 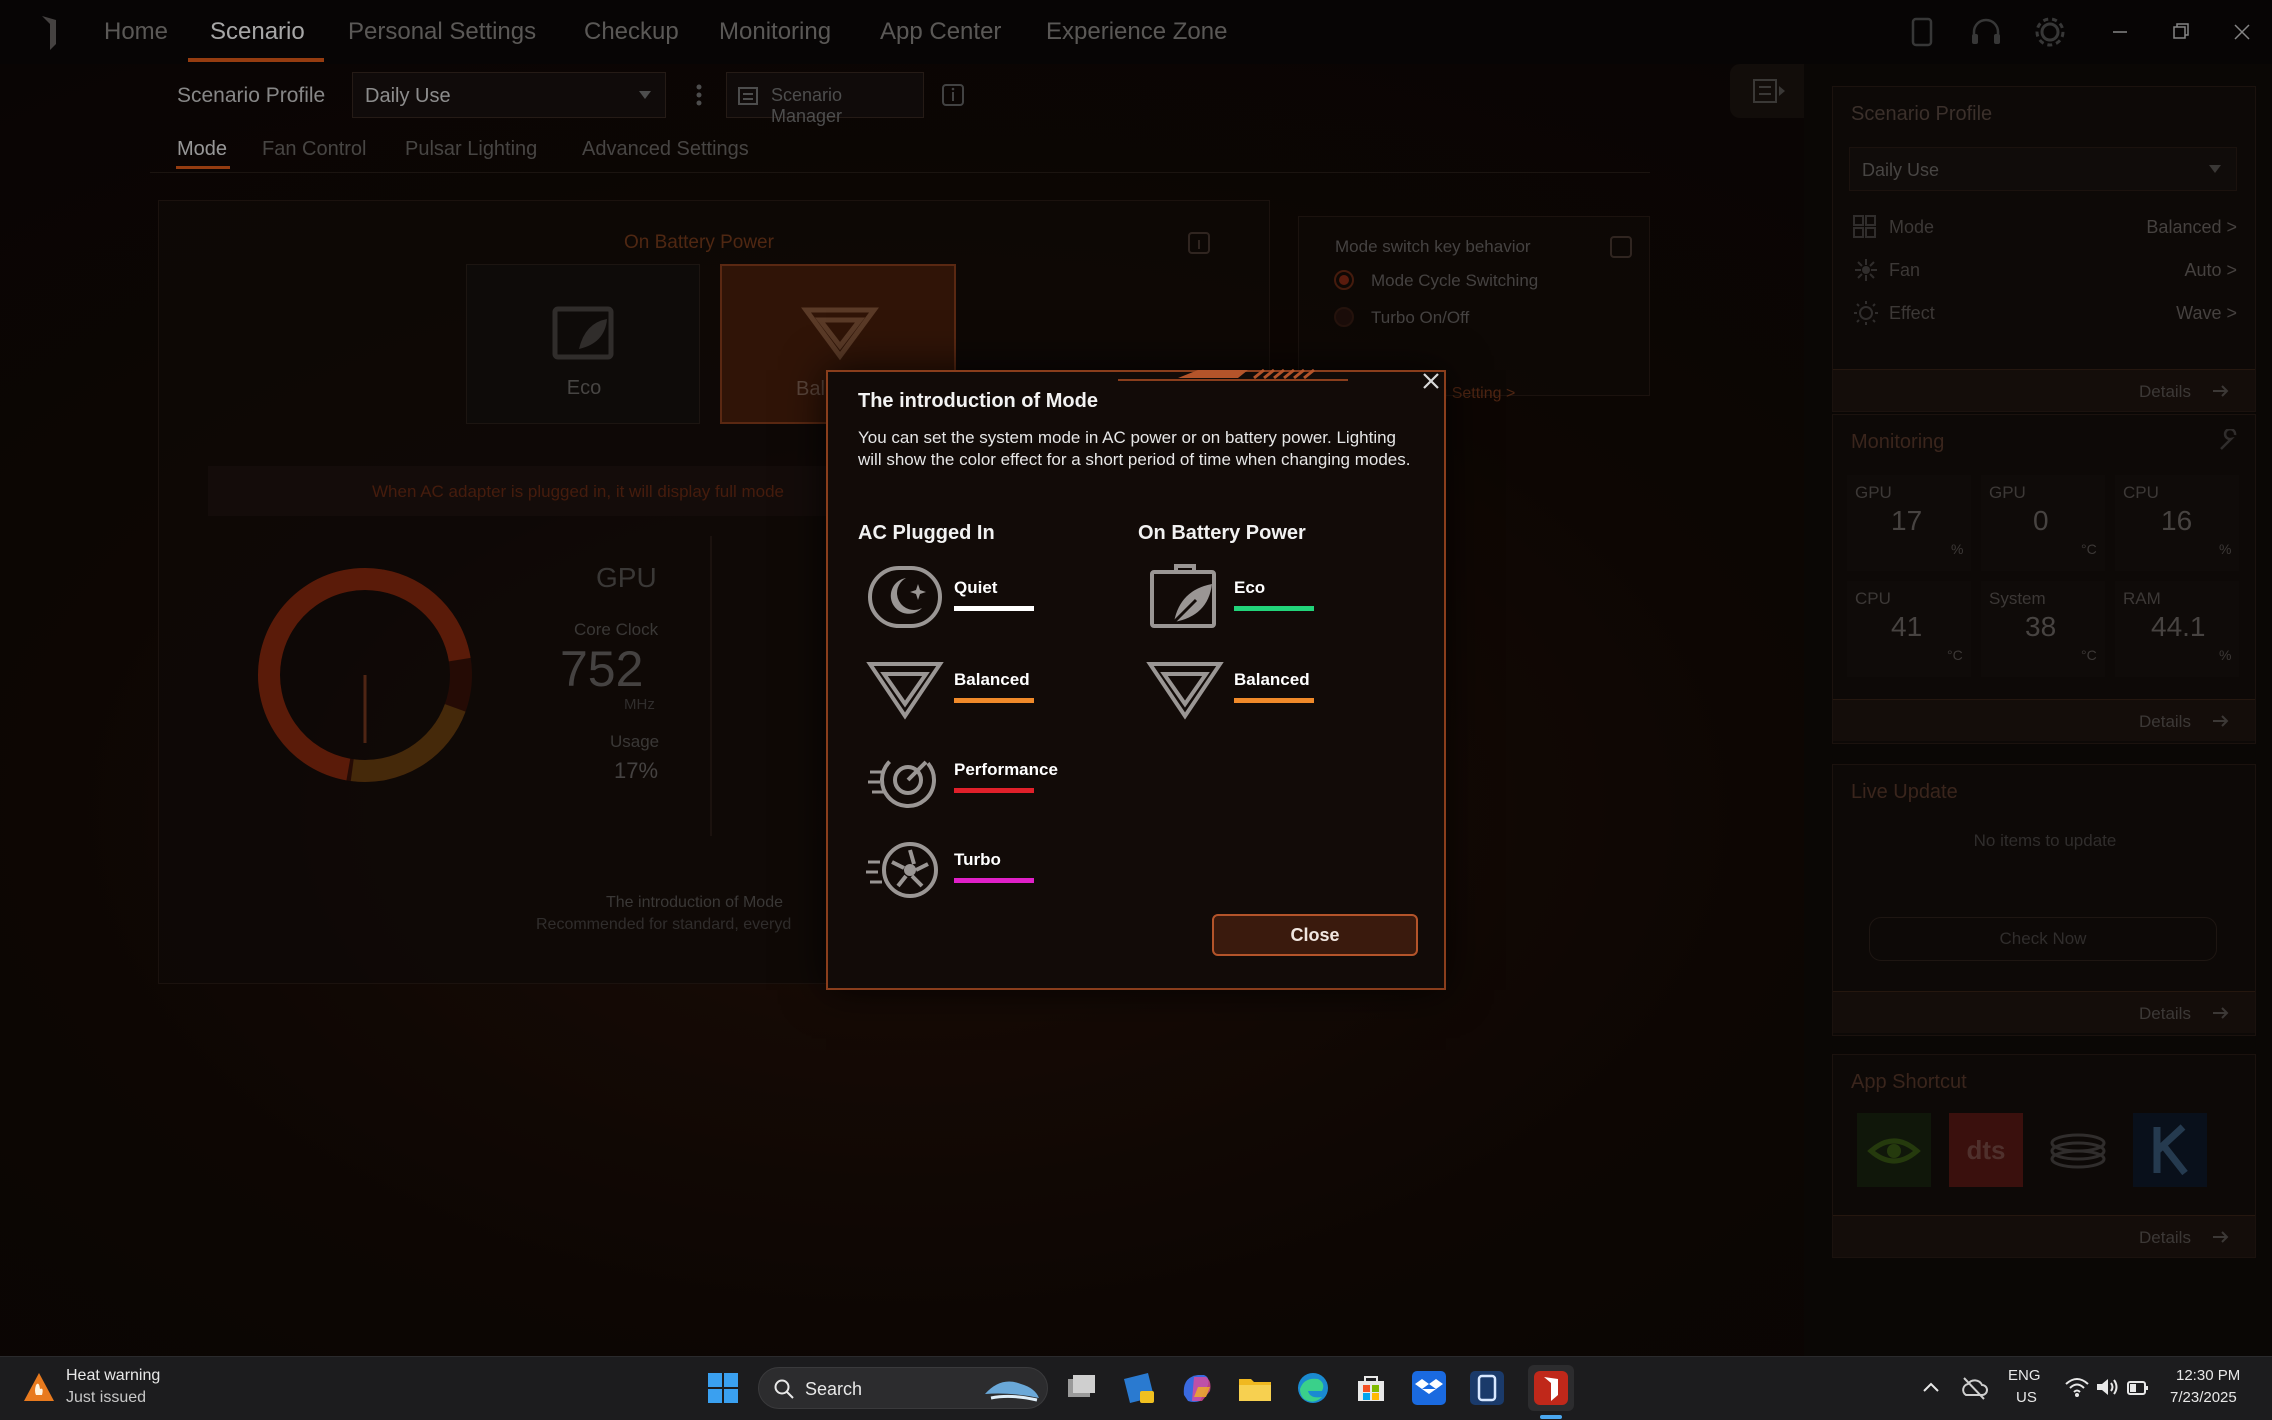 What do you see at coordinates (2203, 1397) in the screenshot?
I see `clock-date: 7/23/2025` at bounding box center [2203, 1397].